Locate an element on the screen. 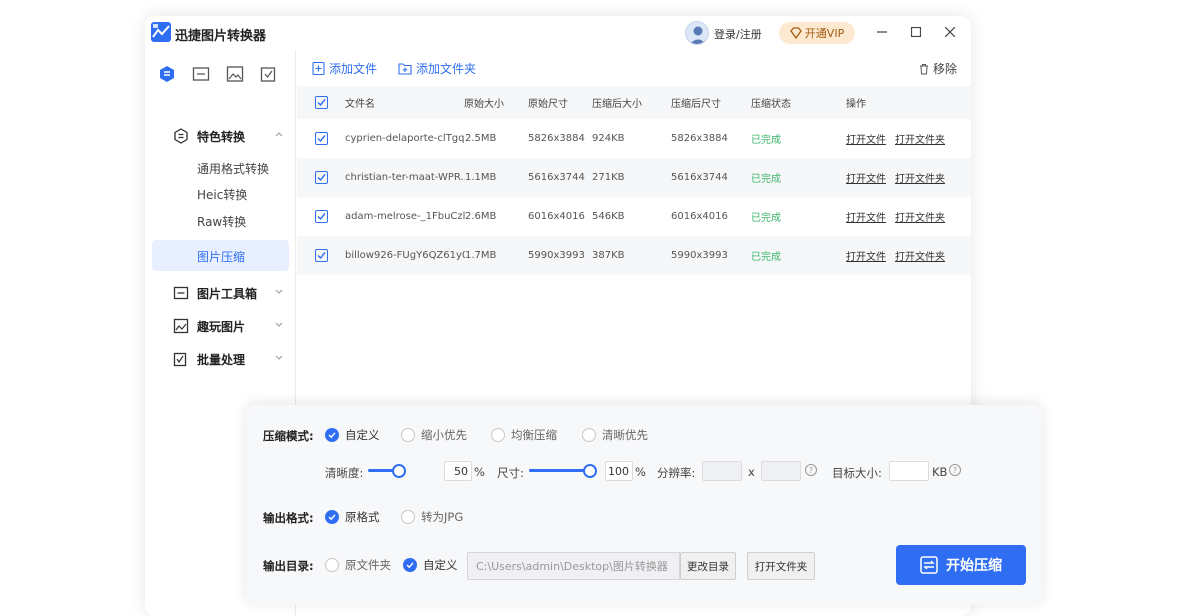  batch-tab is located at coordinates (269, 74).